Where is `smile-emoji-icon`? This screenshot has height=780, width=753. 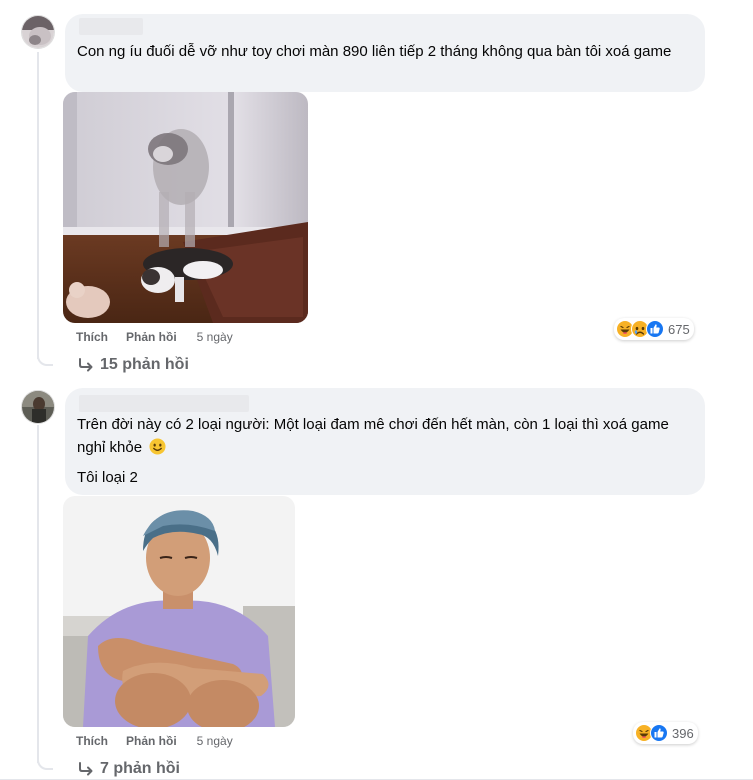 smile-emoji-icon is located at coordinates (157, 446).